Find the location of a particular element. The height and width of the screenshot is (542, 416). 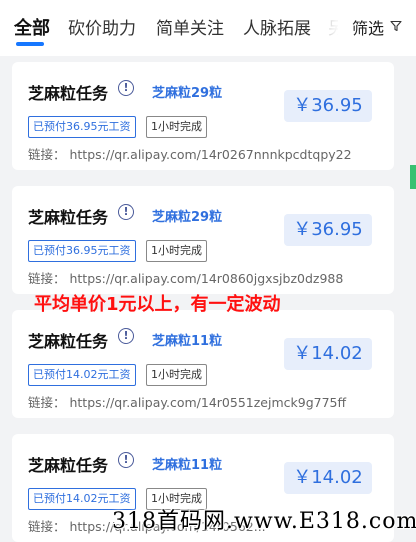

prepaid-badge: 已预付14.02元工资 is located at coordinates (82, 375).